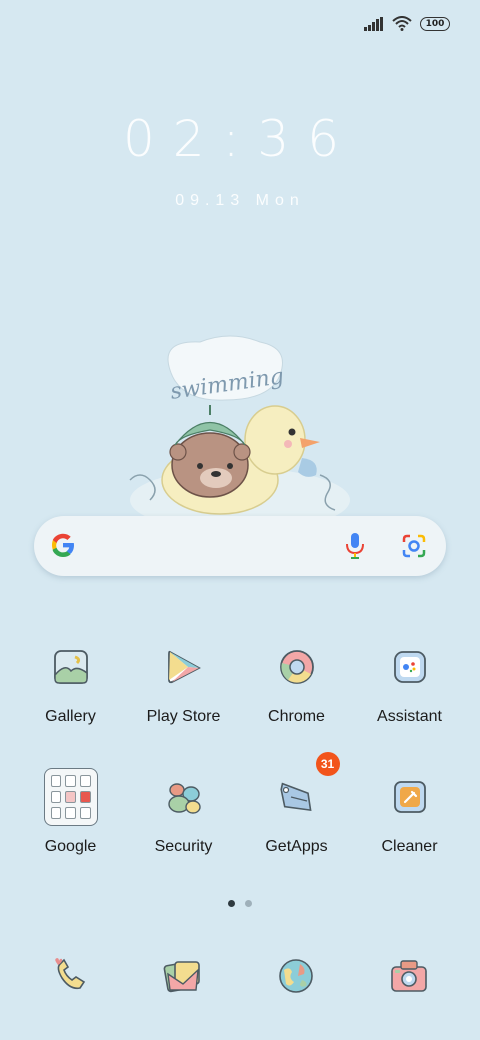 The height and width of the screenshot is (1040, 480). Describe the element at coordinates (305, 788) in the screenshot. I see `getapps-icon: 31` at that location.